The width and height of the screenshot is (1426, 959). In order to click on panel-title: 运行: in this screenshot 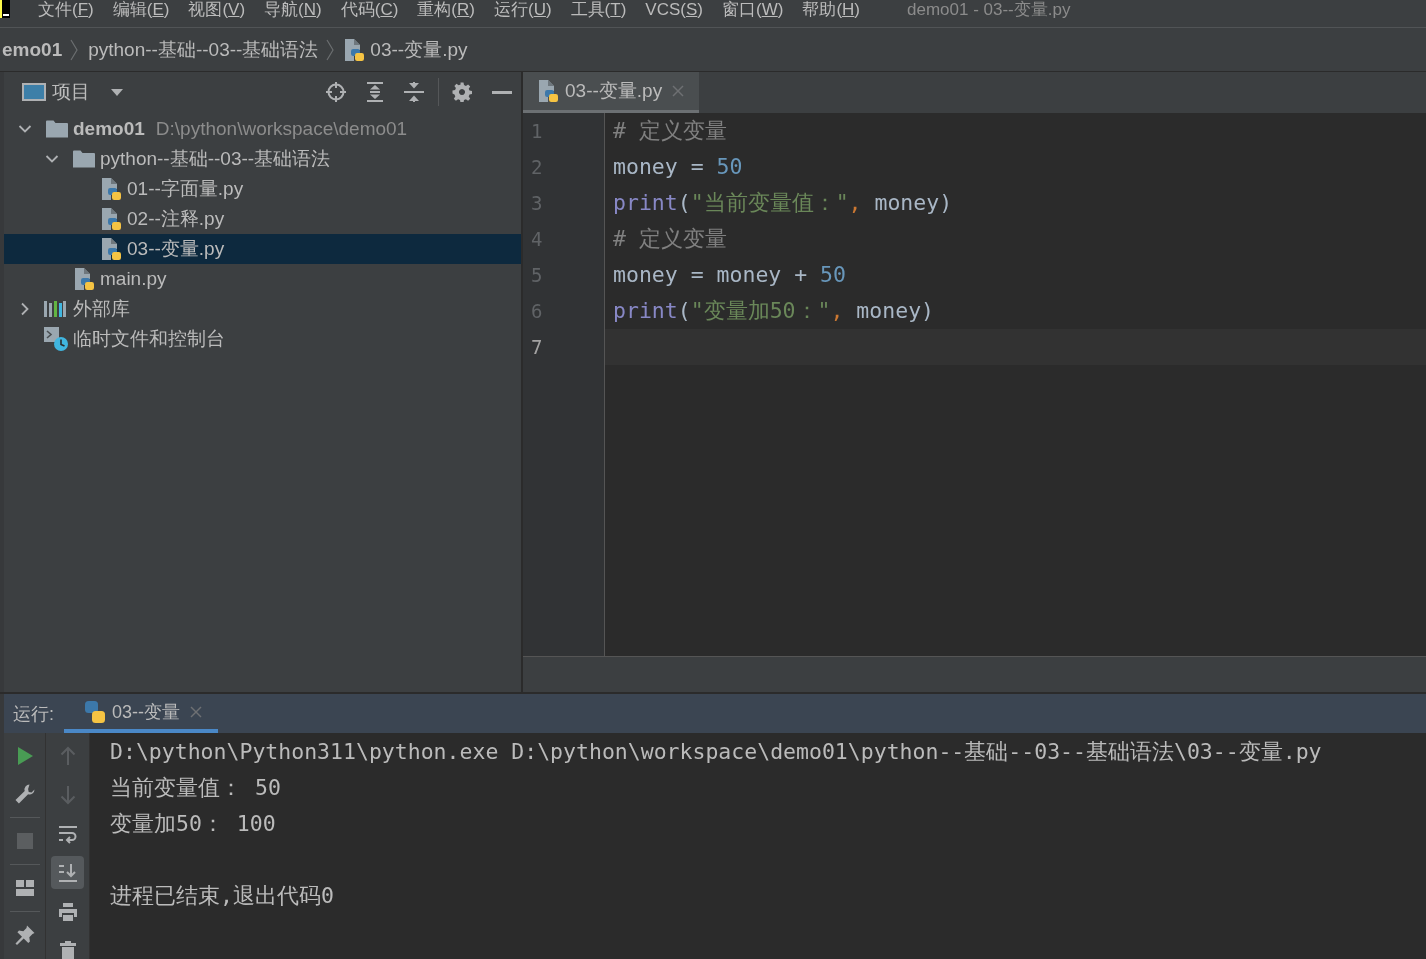, I will do `click(33, 714)`.